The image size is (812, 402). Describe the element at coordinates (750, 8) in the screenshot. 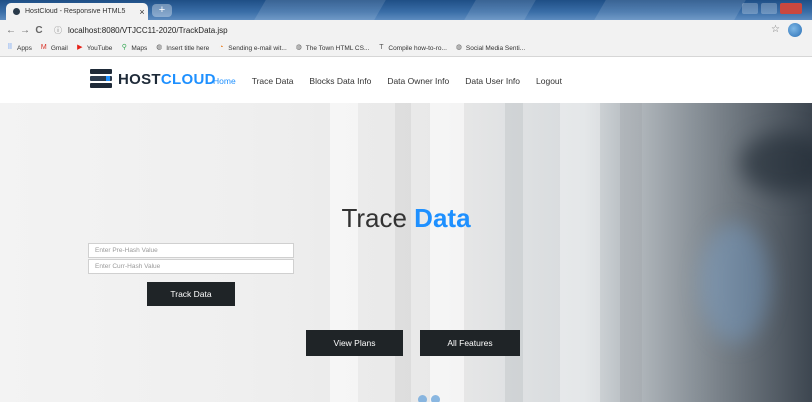

I see `minimize-button` at that location.